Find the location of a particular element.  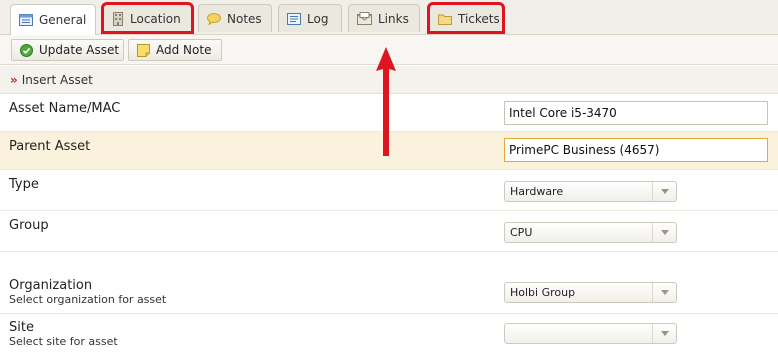

group-select: CPU is located at coordinates (590, 232).